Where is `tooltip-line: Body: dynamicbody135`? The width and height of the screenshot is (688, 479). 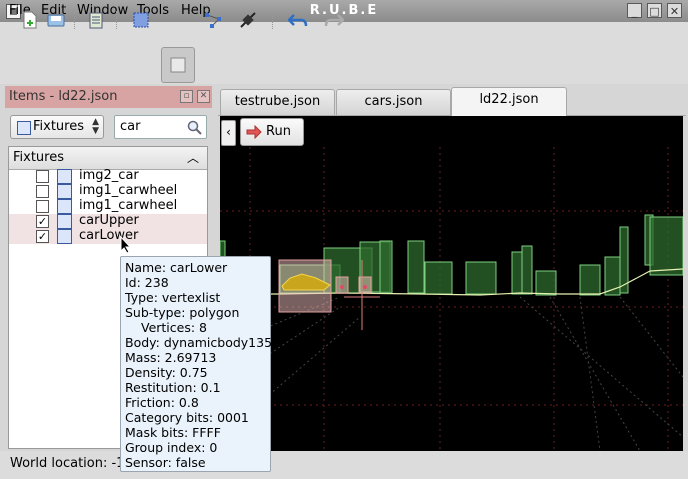
tooltip-line: Body: dynamicbody135 is located at coordinates (199, 342).